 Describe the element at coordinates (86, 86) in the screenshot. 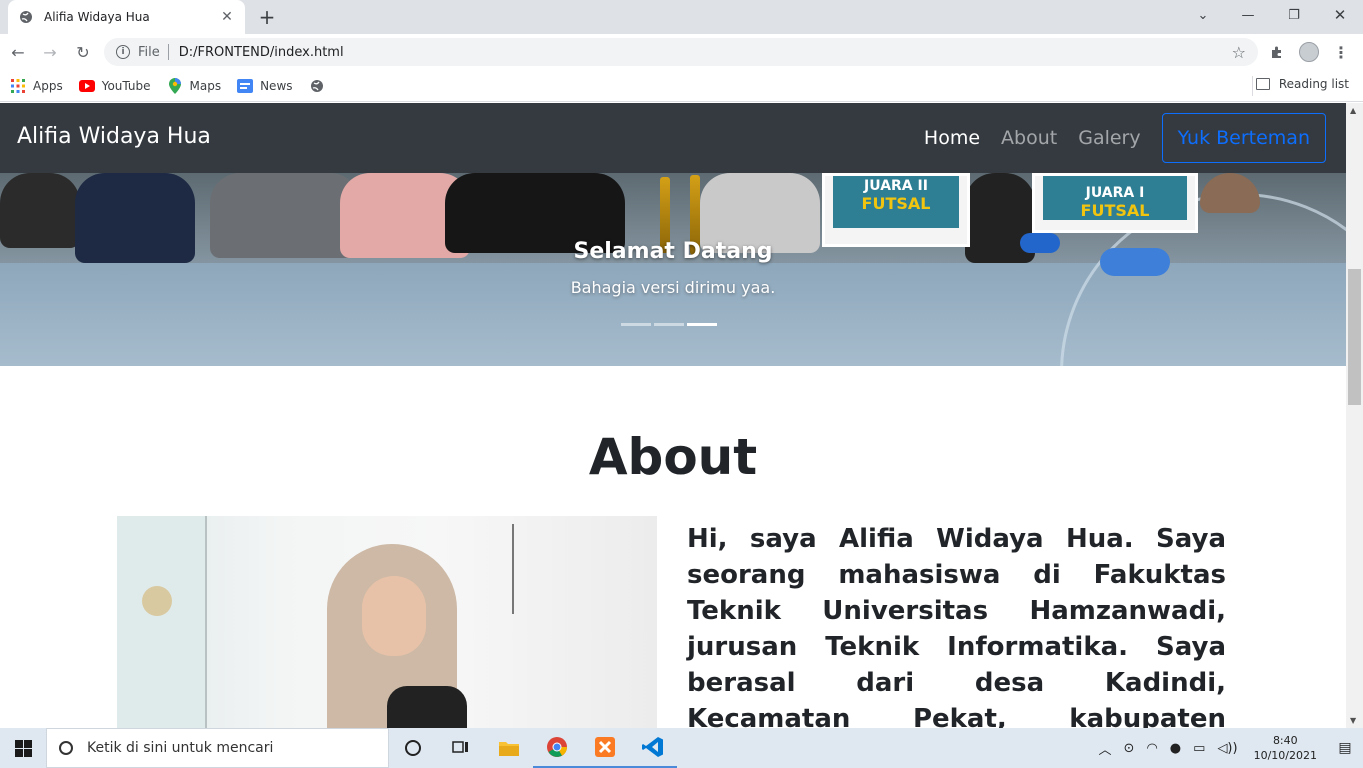

I see `youtube-icon` at that location.